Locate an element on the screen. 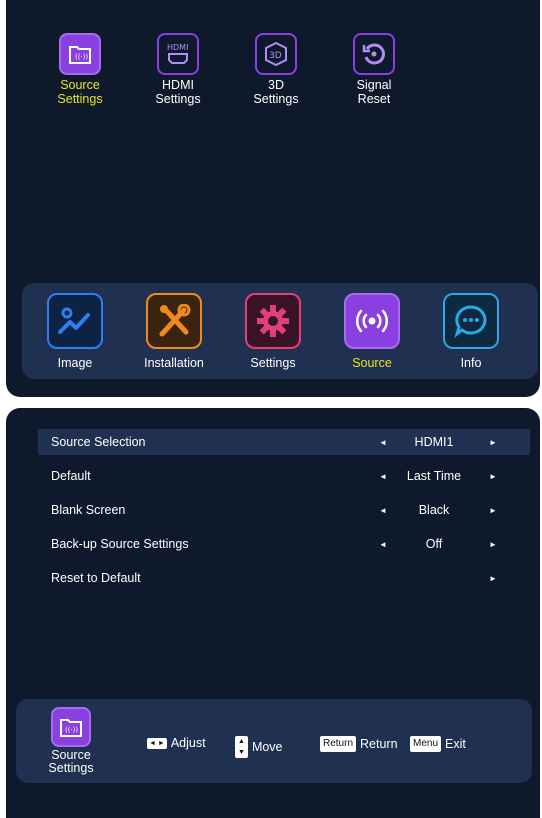 The width and height of the screenshot is (542, 818). menu-item-info: Info is located at coordinates (471, 331).